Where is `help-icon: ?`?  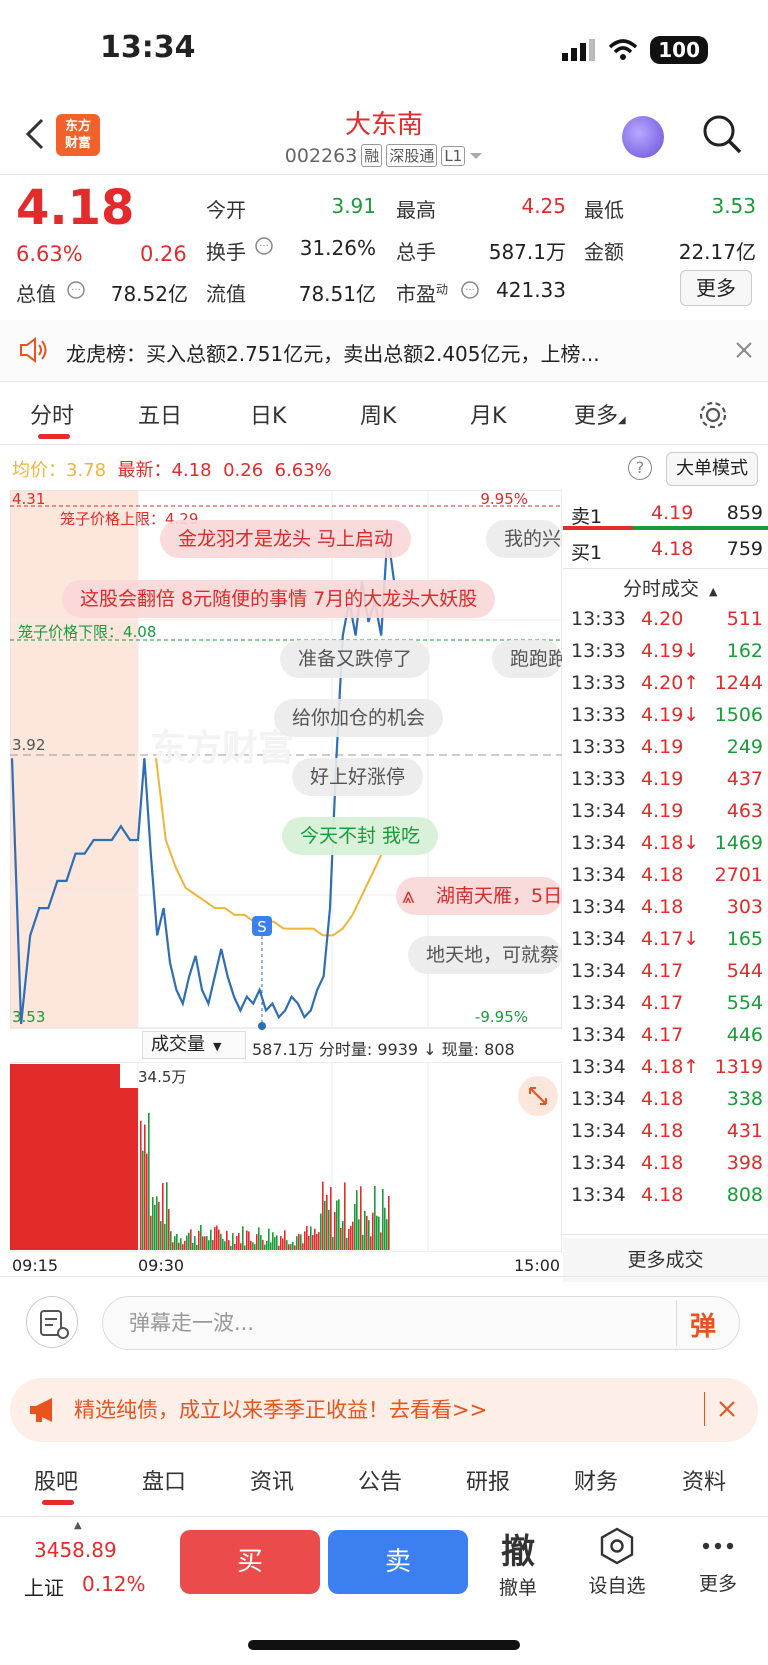 help-icon: ? is located at coordinates (640, 468).